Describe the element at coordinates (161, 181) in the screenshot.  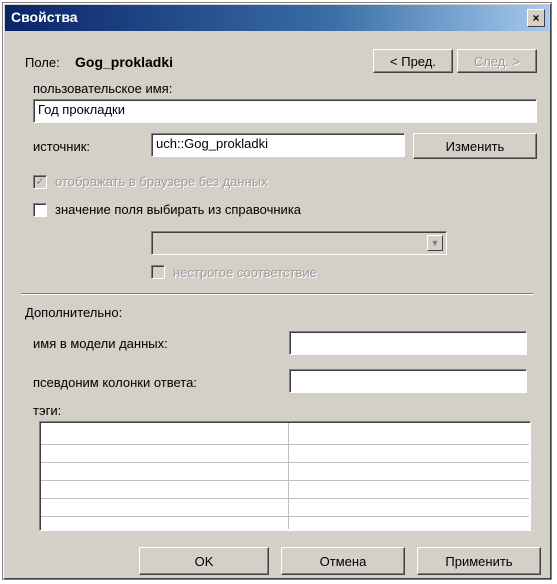
I see `show-in-browser-label: отображать в браузере без данных` at that location.